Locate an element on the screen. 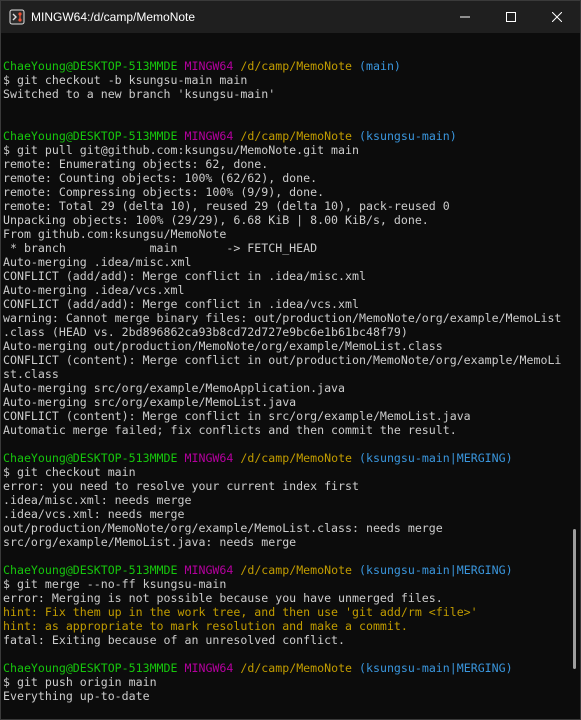 The height and width of the screenshot is (720, 581). output-line: $ git checkout -b ksungsu-main main is located at coordinates (286, 80).